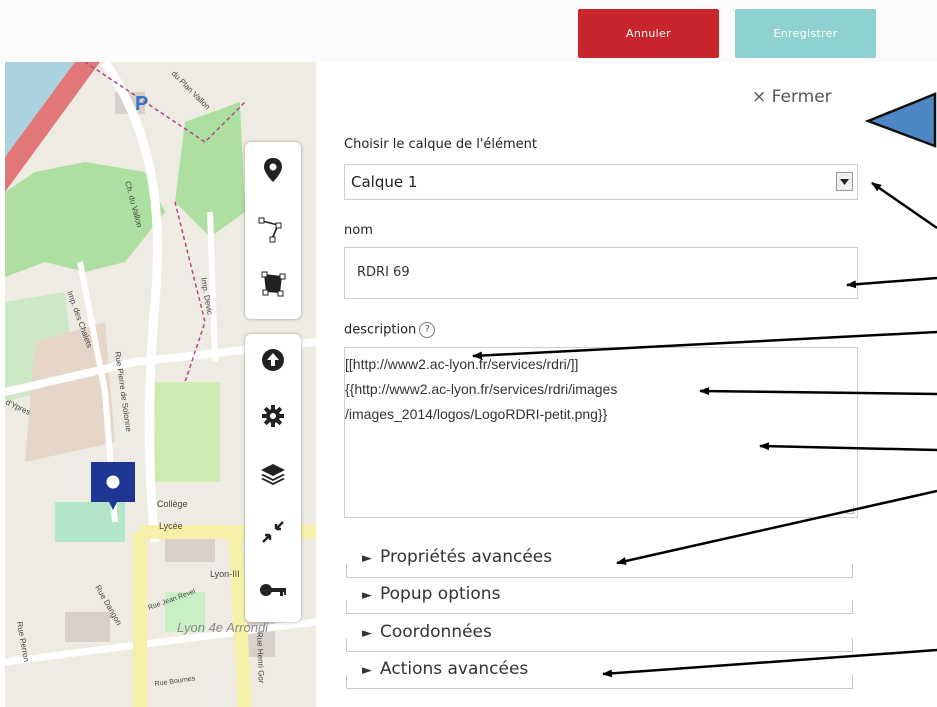  Describe the element at coordinates (466, 557) in the screenshot. I see `section-label: Propriétés avancées` at that location.